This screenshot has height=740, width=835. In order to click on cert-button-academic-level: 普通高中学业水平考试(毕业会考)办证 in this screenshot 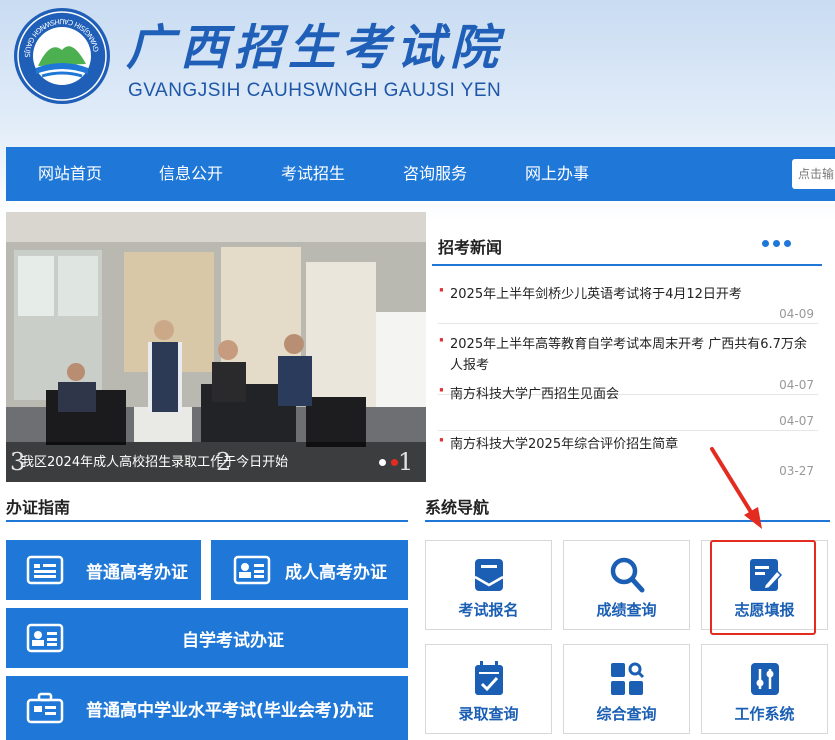, I will do `click(207, 708)`.